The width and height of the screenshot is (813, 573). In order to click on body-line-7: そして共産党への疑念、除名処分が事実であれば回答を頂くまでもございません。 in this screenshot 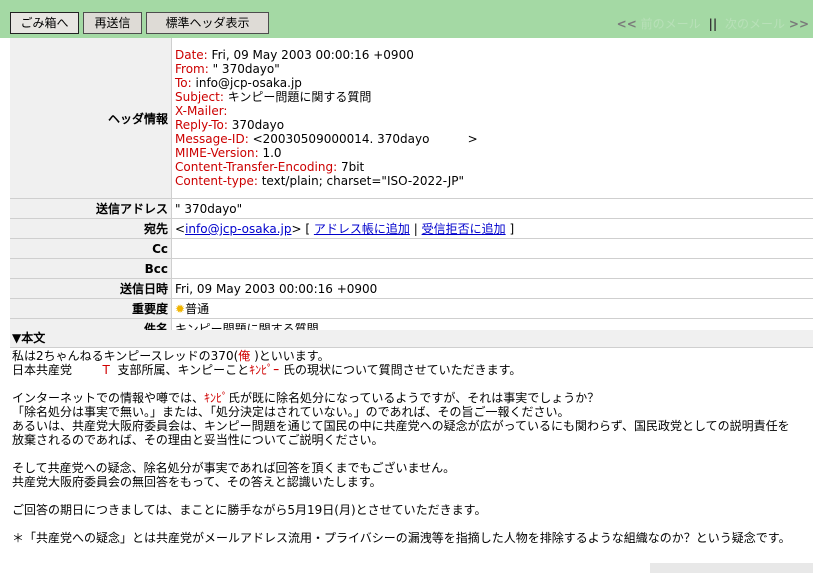, I will do `click(234, 468)`.